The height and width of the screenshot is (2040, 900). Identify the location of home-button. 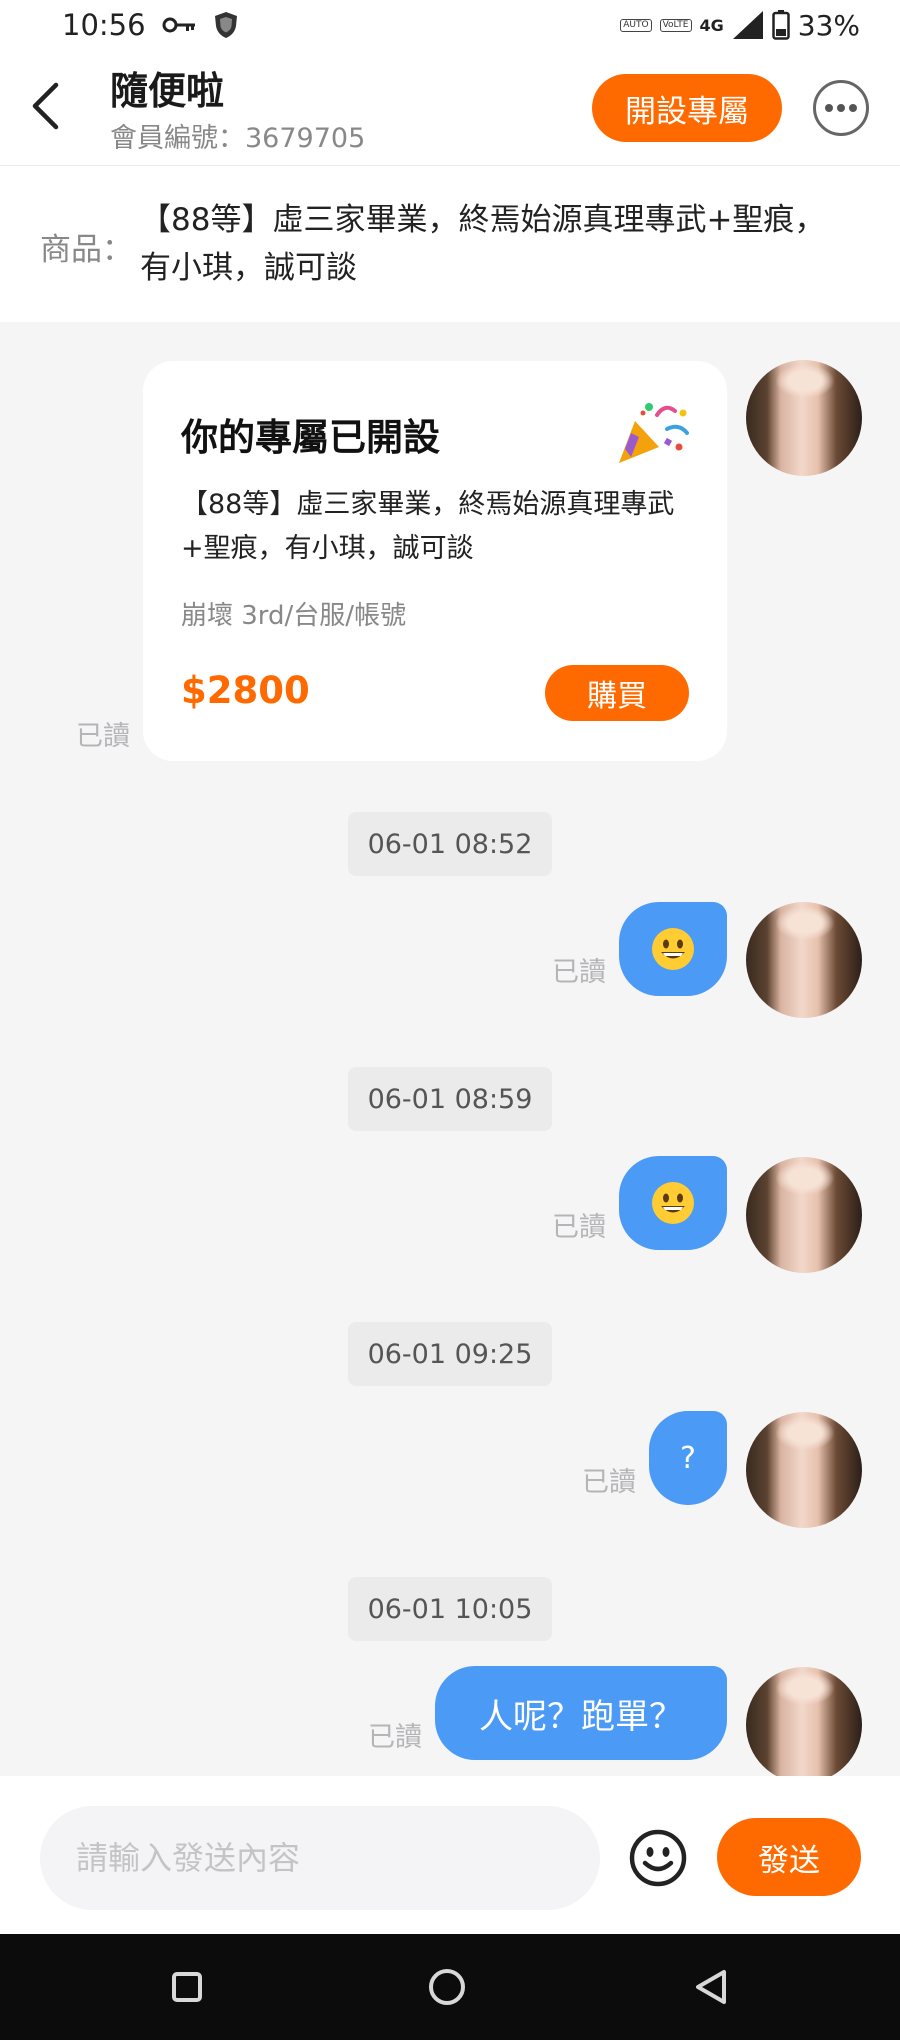
(447, 1987).